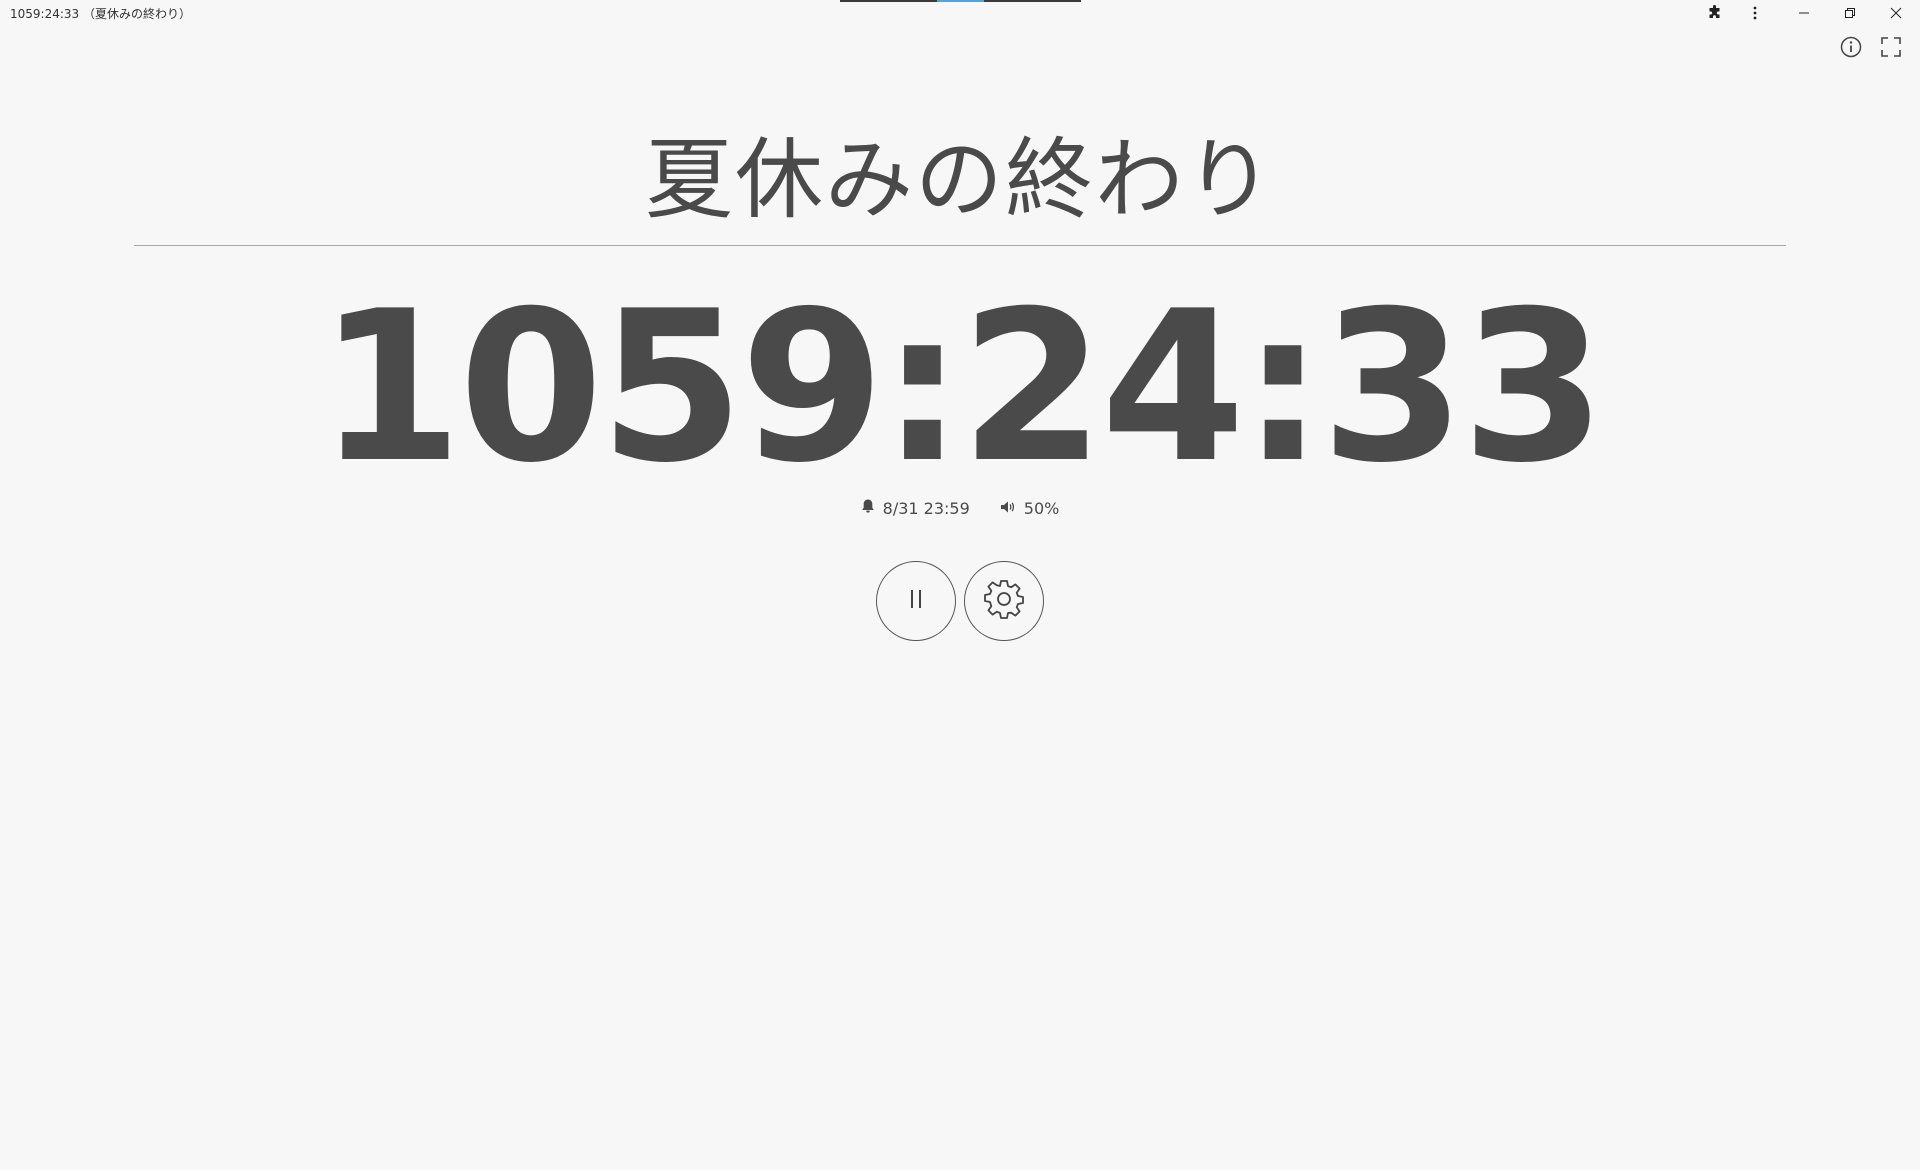 This screenshot has height=1170, width=1920. I want to click on timer-meta: 8/31 23:59 50%, so click(960, 508).